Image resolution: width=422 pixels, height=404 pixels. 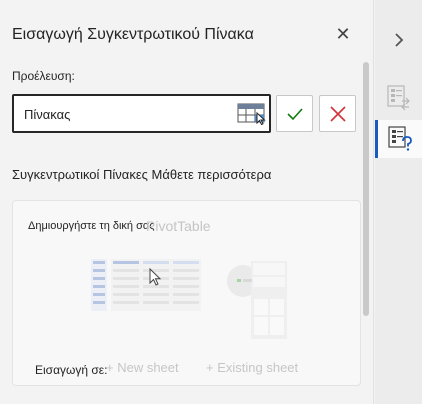 What do you see at coordinates (178, 226) in the screenshot?
I see `card-title-pivottable: PivotTable` at bounding box center [178, 226].